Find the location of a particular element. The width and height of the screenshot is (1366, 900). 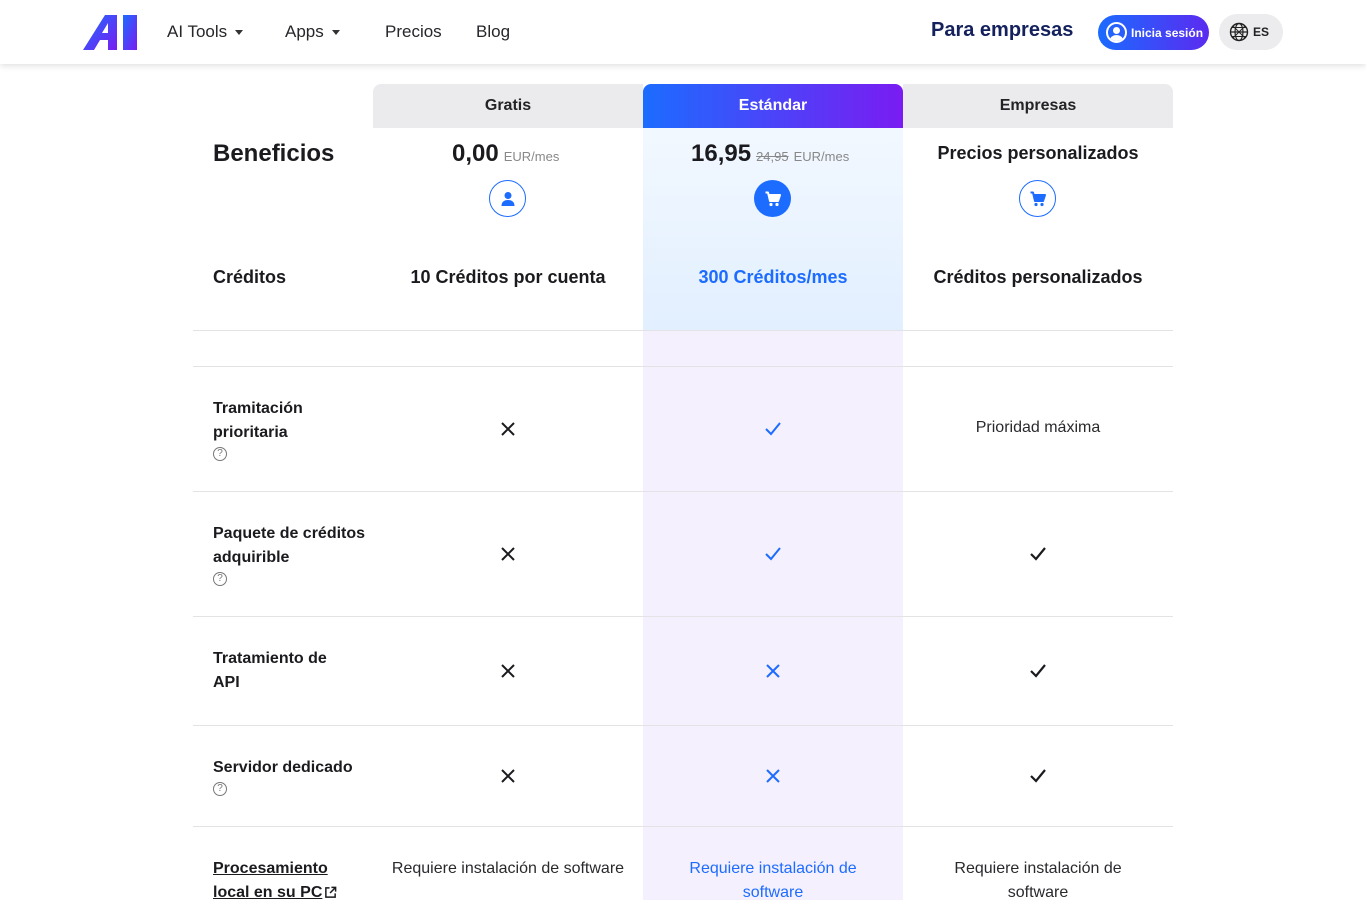

local-gratis-text: Requiere instalación de software is located at coordinates (508, 868).